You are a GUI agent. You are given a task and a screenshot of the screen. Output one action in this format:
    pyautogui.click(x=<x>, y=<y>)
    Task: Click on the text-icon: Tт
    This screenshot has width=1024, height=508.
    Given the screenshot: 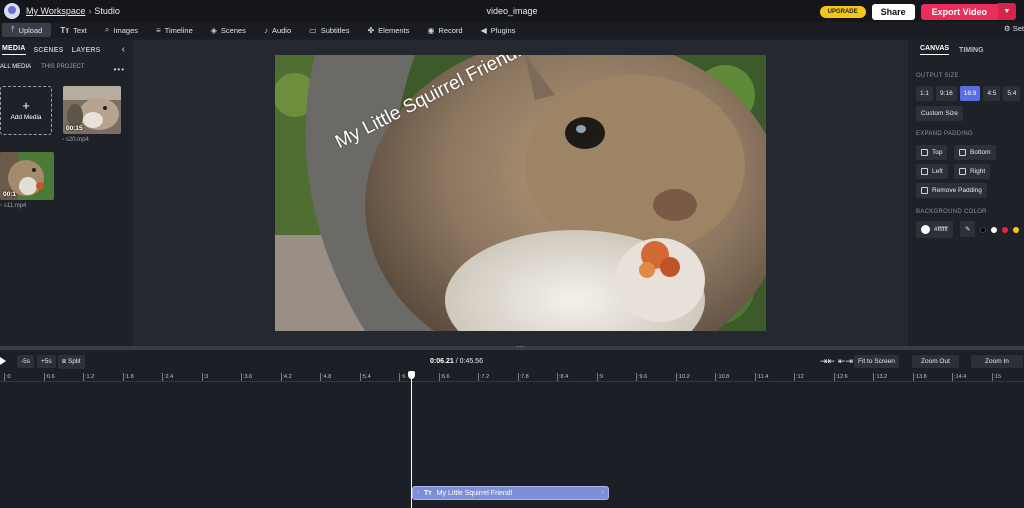 What is the action you would take?
    pyautogui.click(x=428, y=493)
    